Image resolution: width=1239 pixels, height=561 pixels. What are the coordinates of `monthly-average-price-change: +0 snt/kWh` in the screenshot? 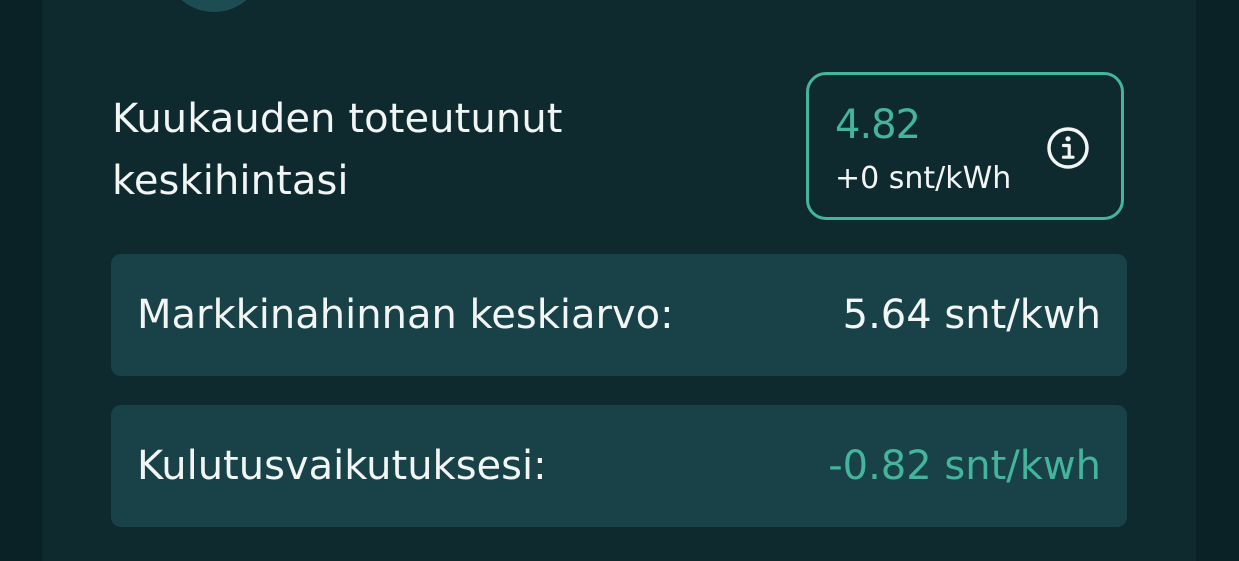 It's located at (923, 178).